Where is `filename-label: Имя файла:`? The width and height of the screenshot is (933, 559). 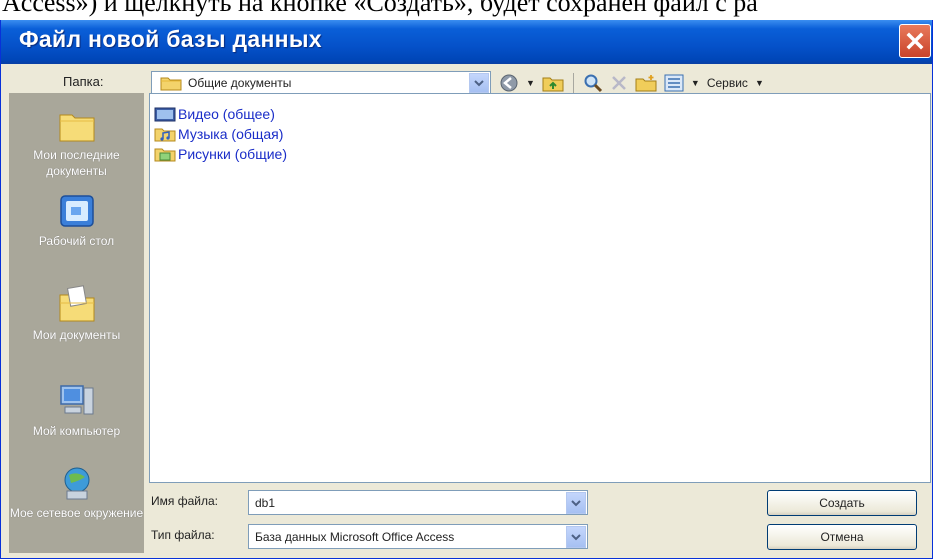
filename-label: Имя файла: is located at coordinates (184, 501).